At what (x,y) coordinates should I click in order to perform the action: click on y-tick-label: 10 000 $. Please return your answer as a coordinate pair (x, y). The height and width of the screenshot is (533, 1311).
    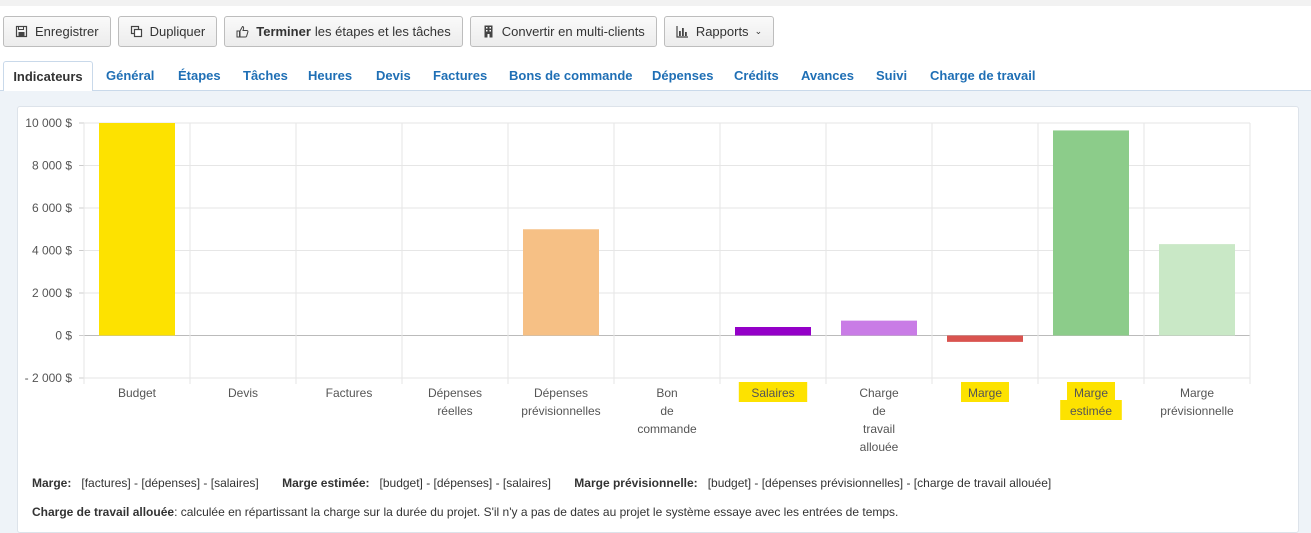
    Looking at the image, I should click on (48, 123).